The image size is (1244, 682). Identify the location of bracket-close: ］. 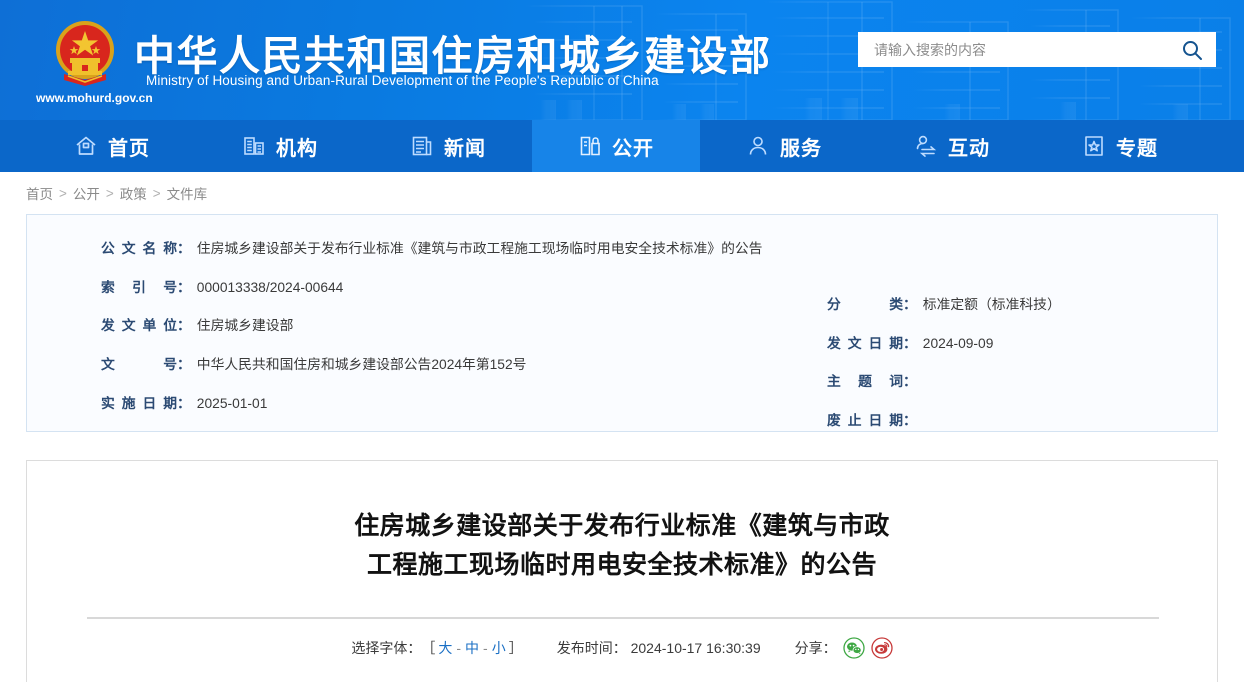
(515, 647).